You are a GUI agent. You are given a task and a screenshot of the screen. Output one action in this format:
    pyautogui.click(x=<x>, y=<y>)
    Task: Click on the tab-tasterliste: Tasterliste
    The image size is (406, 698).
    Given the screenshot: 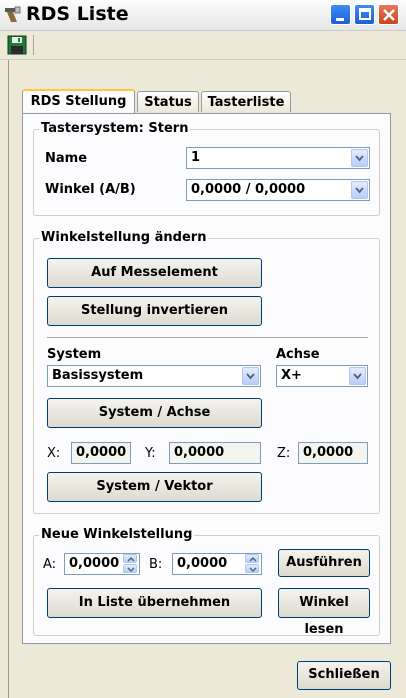 What is the action you would take?
    pyautogui.click(x=246, y=101)
    